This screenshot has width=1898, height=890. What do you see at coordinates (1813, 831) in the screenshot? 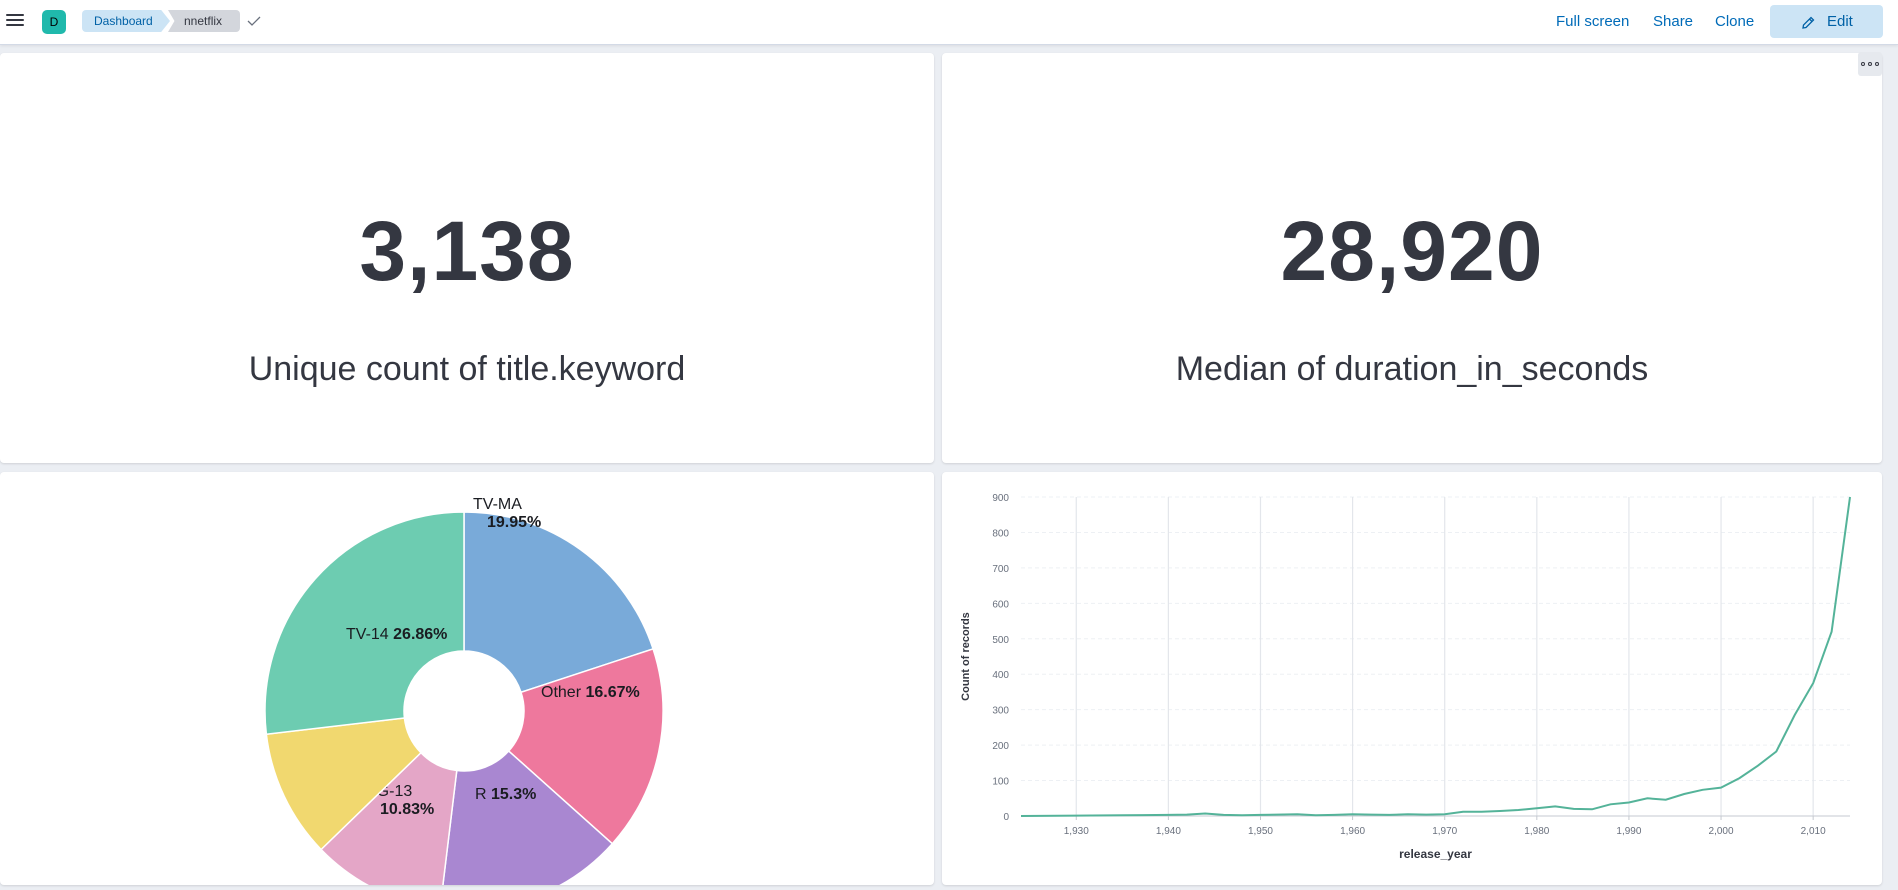
I see `x-tick-label: 2,010` at bounding box center [1813, 831].